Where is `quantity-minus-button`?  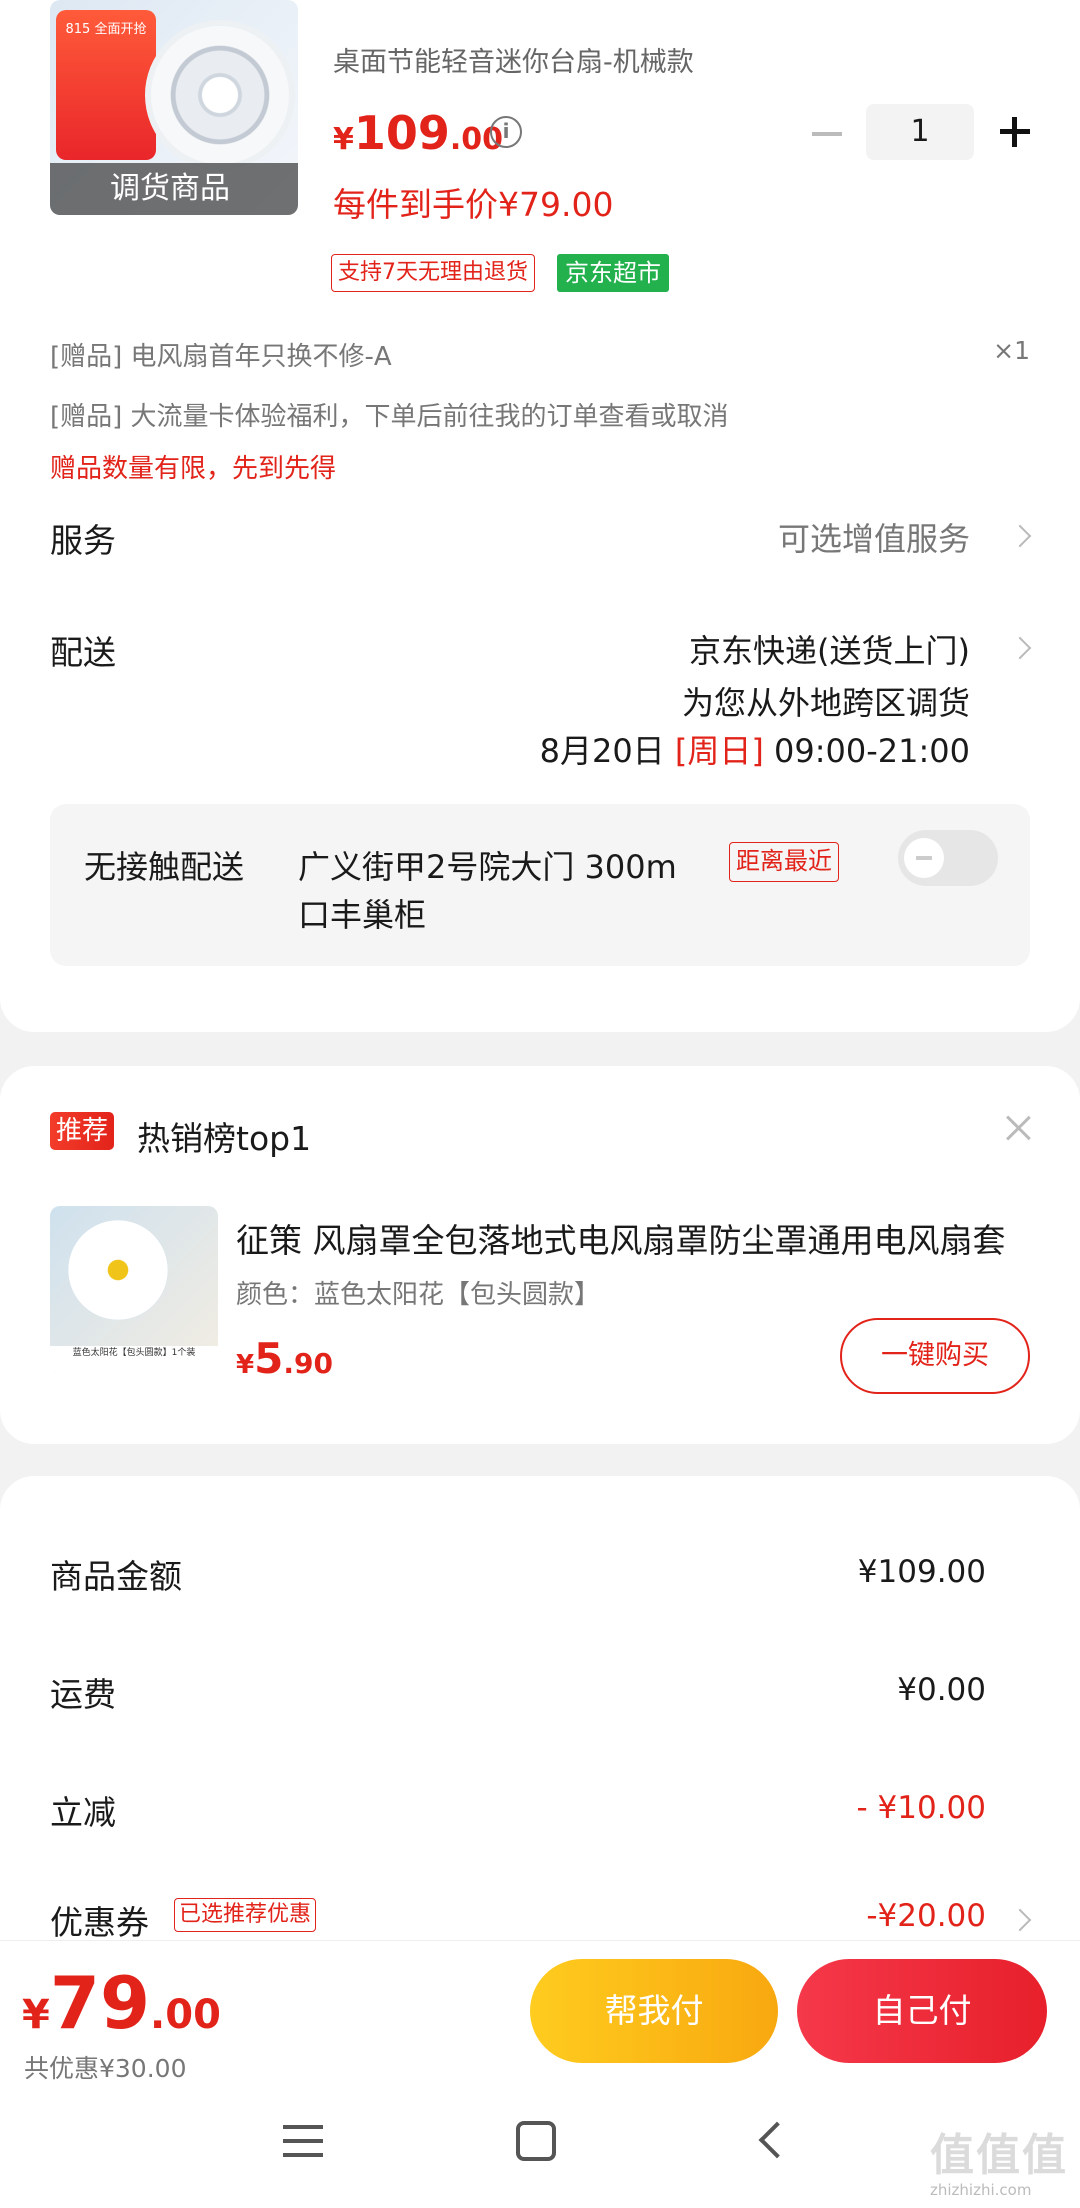 quantity-minus-button is located at coordinates (827, 134).